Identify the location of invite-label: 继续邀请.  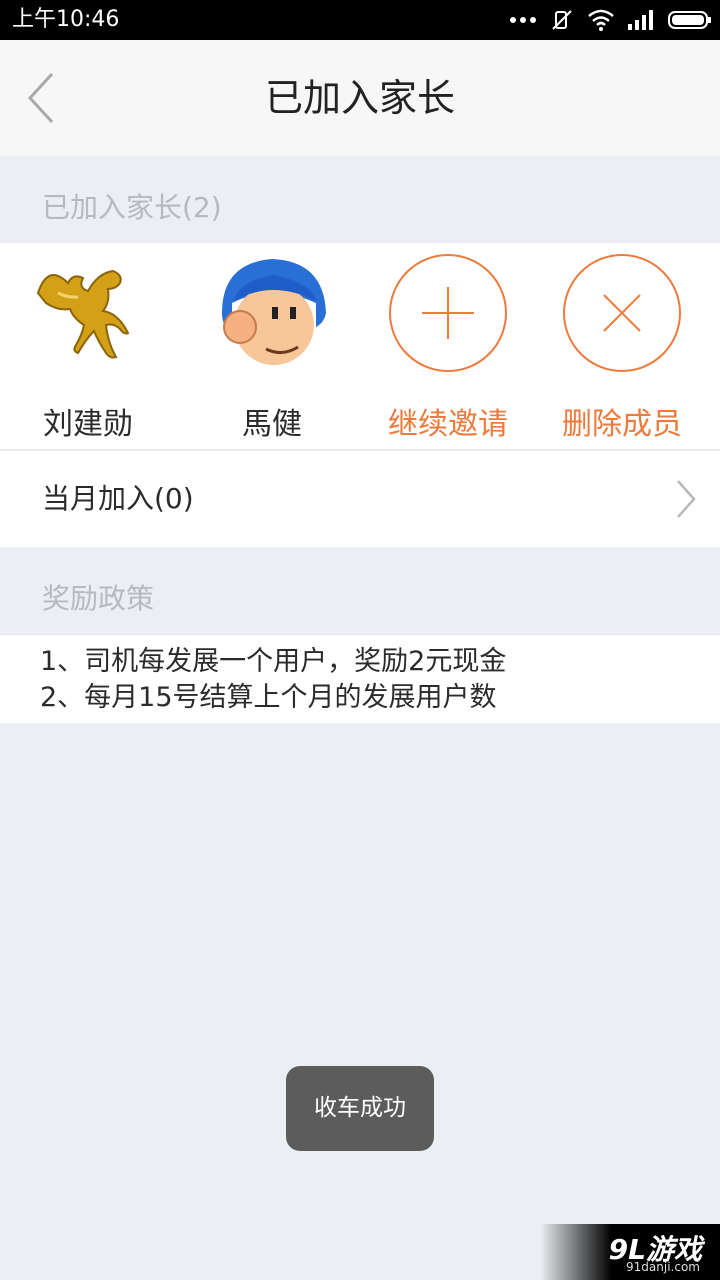
(448, 424).